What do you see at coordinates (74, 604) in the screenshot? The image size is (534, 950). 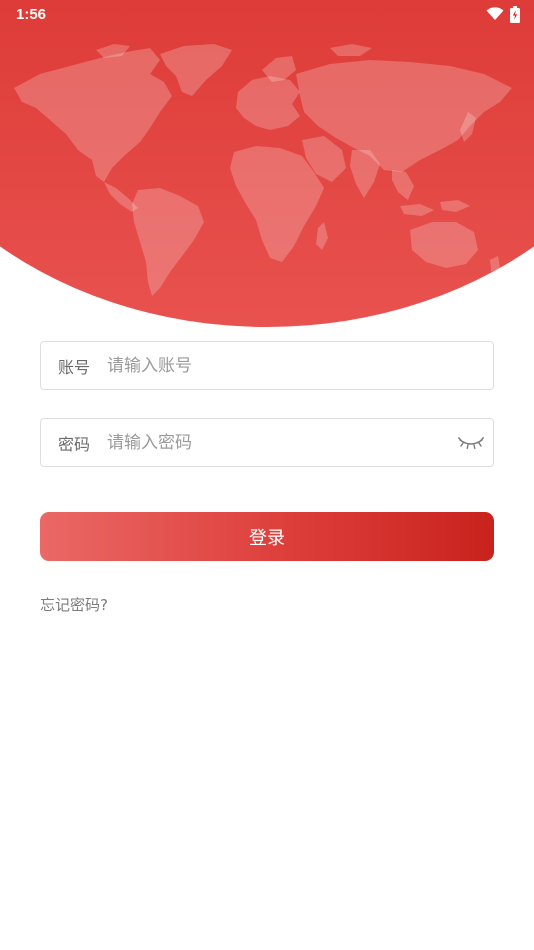 I see `forgot-password-link: 忘记密码?` at bounding box center [74, 604].